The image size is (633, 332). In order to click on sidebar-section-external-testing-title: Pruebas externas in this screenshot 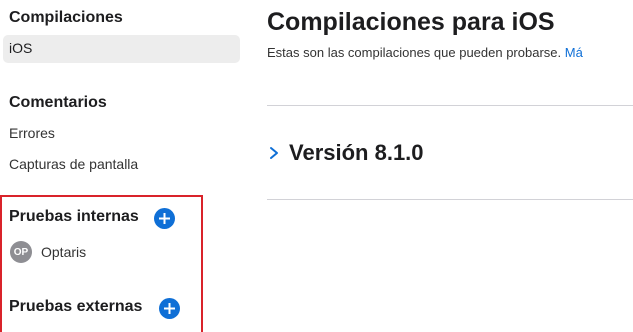, I will do `click(76, 306)`.